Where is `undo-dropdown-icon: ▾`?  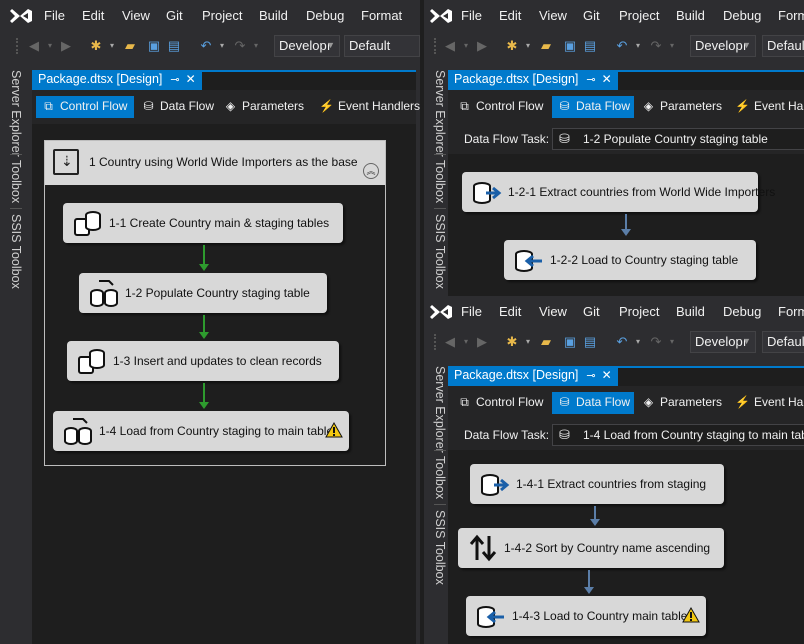 undo-dropdown-icon: ▾ is located at coordinates (638, 342).